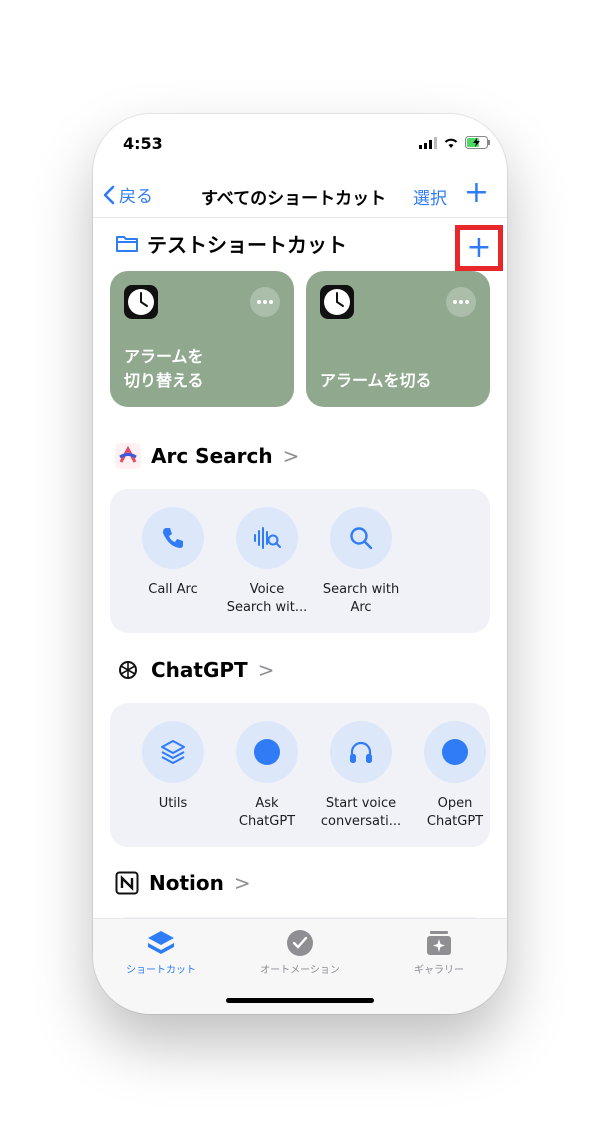 The image size is (600, 1132). What do you see at coordinates (361, 562) in the screenshot?
I see `action-search-with-arc: Search with Arc` at bounding box center [361, 562].